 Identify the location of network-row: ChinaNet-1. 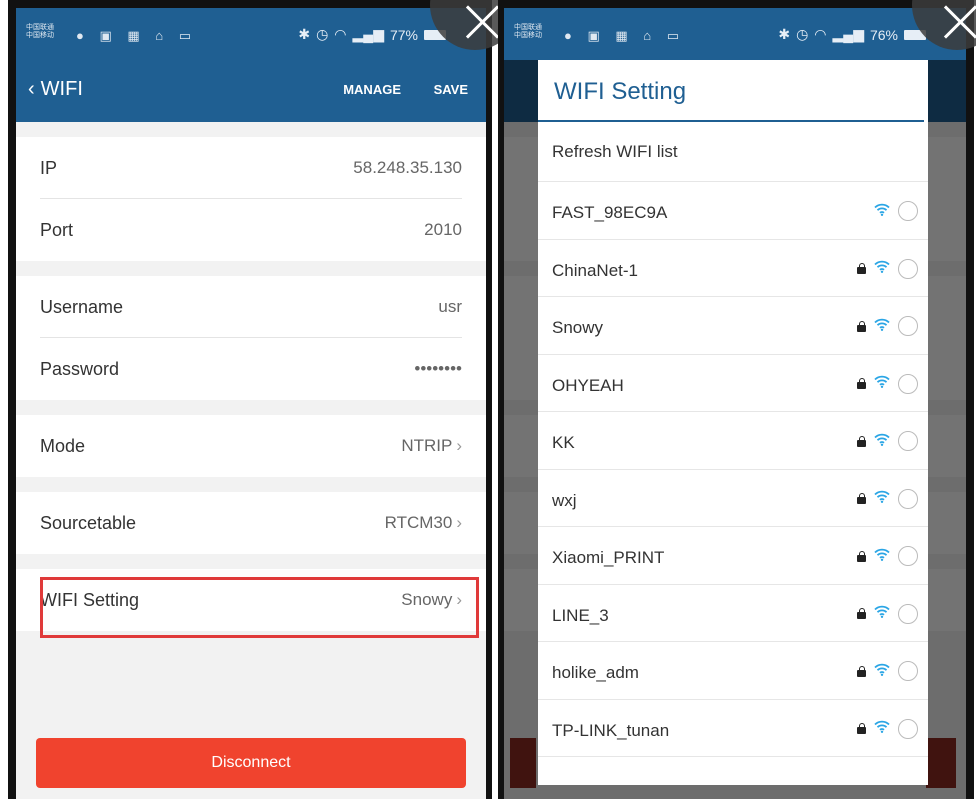
(733, 268).